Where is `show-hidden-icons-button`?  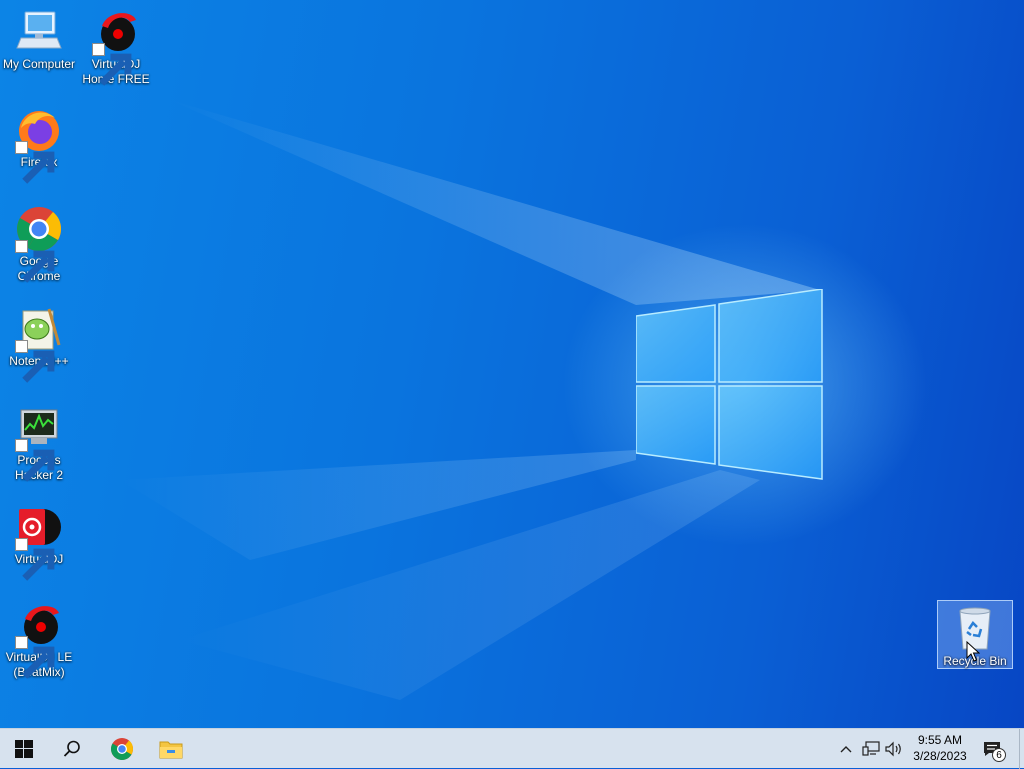
show-hidden-icons-button is located at coordinates (846, 749).